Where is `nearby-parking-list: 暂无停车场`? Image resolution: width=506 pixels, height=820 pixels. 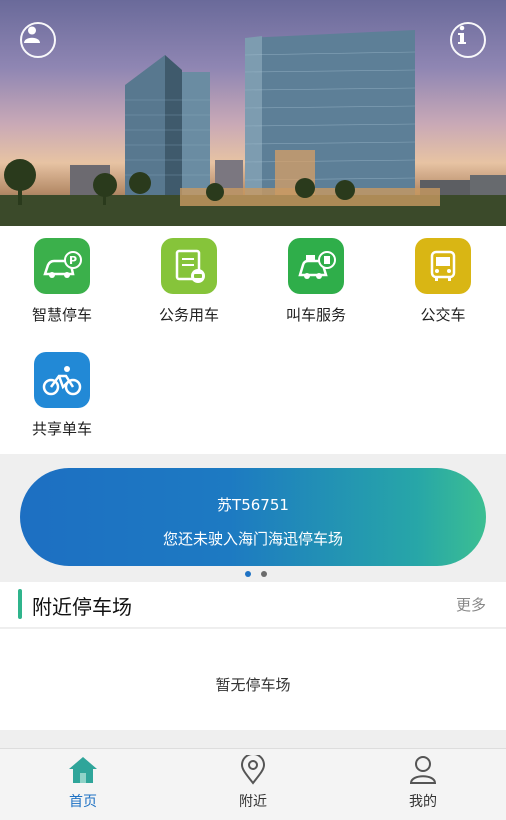 nearby-parking-list: 暂无停车场 is located at coordinates (253, 679).